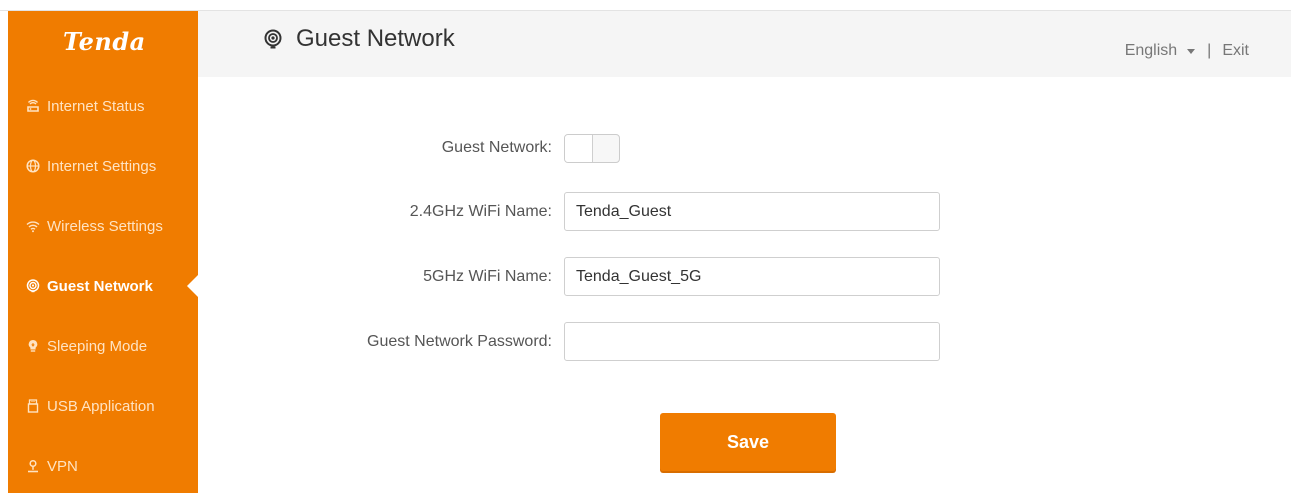 The width and height of the screenshot is (1291, 496). Describe the element at coordinates (752, 276) in the screenshot. I see `wifi-5ghz-name-input` at that location.